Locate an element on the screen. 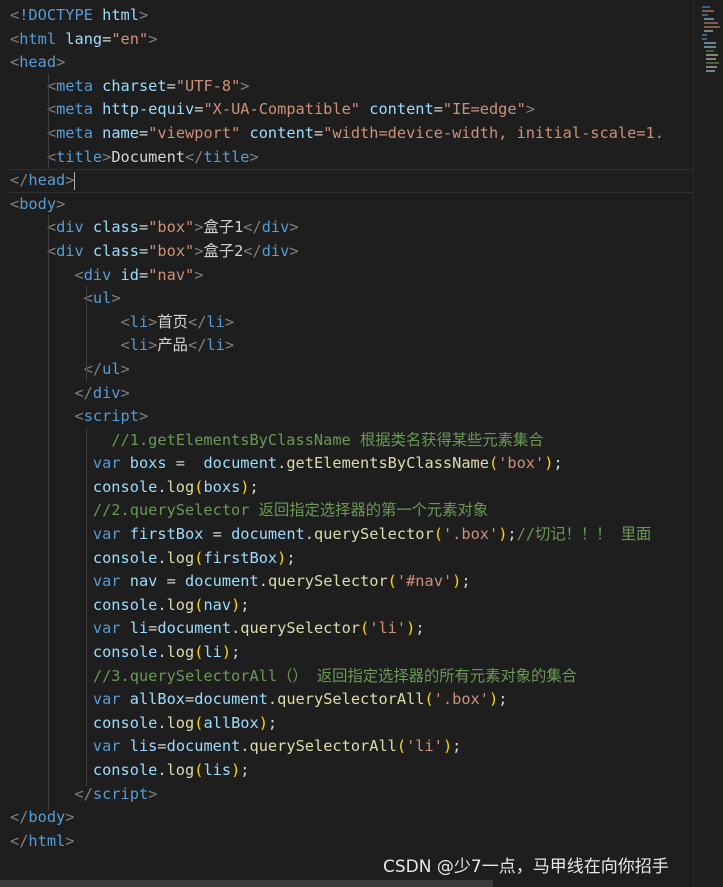  code-token: getElementsByClassName is located at coordinates (387, 463).